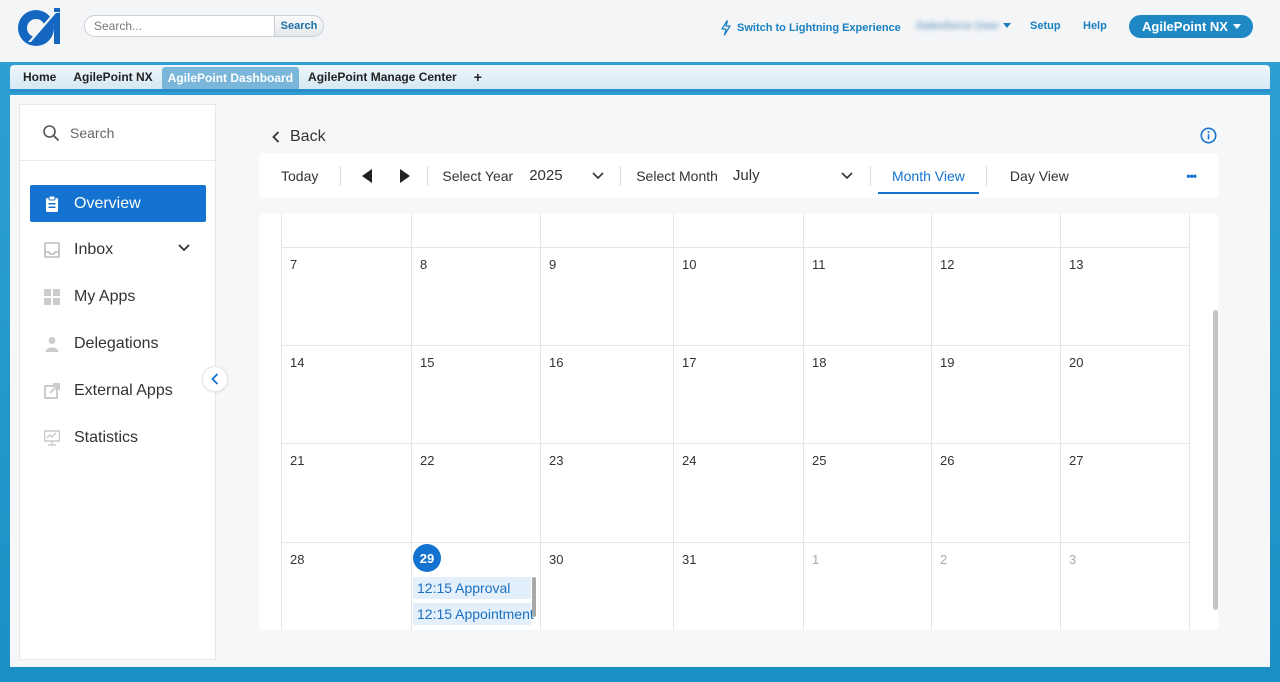 The width and height of the screenshot is (1280, 682). What do you see at coordinates (793, 175) in the screenshot?
I see `month-select: July` at bounding box center [793, 175].